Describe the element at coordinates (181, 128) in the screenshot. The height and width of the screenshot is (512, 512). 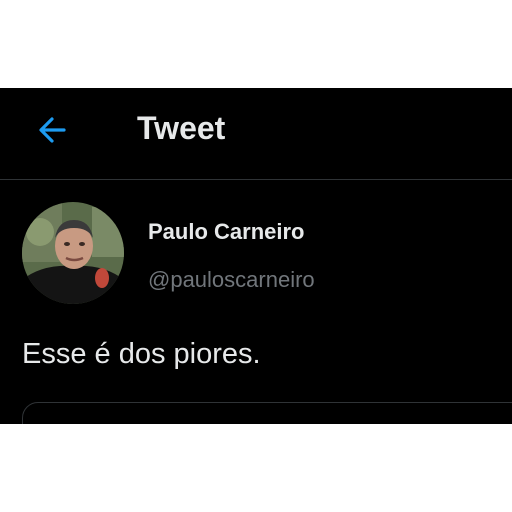
I see `page-title: Tweet` at that location.